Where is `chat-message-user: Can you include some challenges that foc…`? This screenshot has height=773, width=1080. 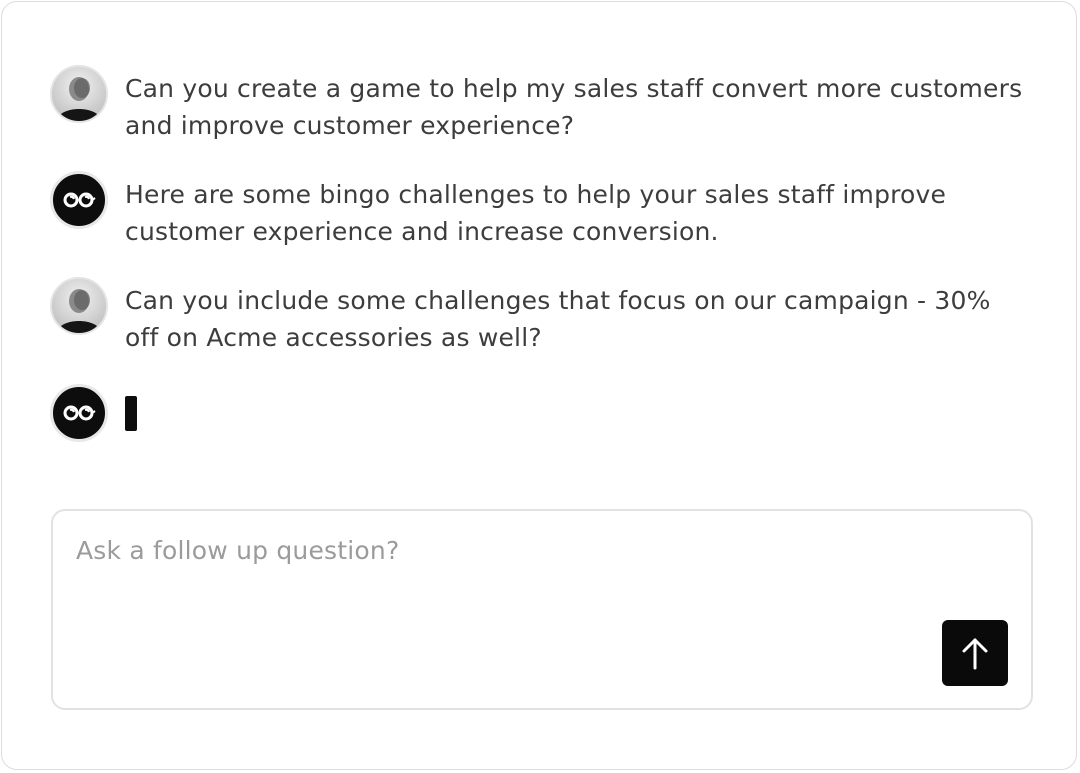 chat-message-user: Can you include some challenges that foc… is located at coordinates (540, 316).